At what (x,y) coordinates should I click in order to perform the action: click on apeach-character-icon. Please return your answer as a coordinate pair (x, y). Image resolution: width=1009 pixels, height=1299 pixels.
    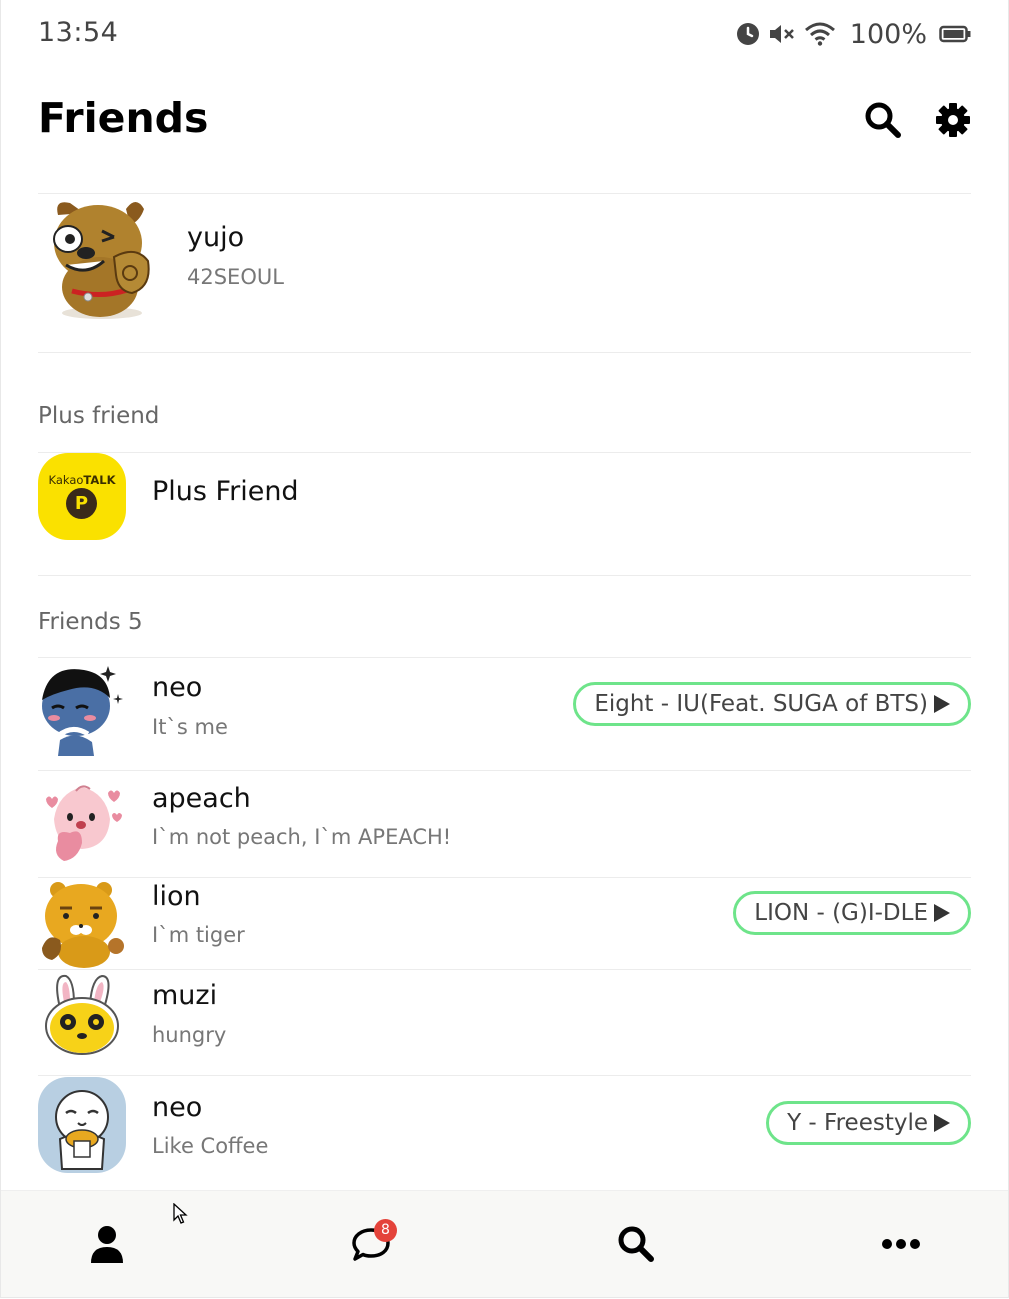
    Looking at the image, I should click on (84, 824).